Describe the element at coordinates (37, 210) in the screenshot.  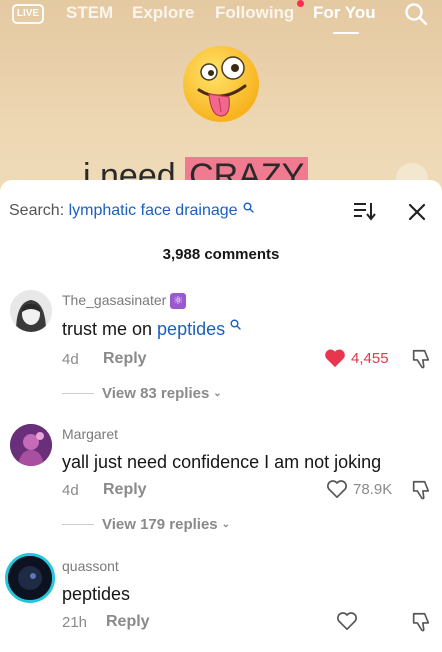
I see `search-label: Search:` at that location.